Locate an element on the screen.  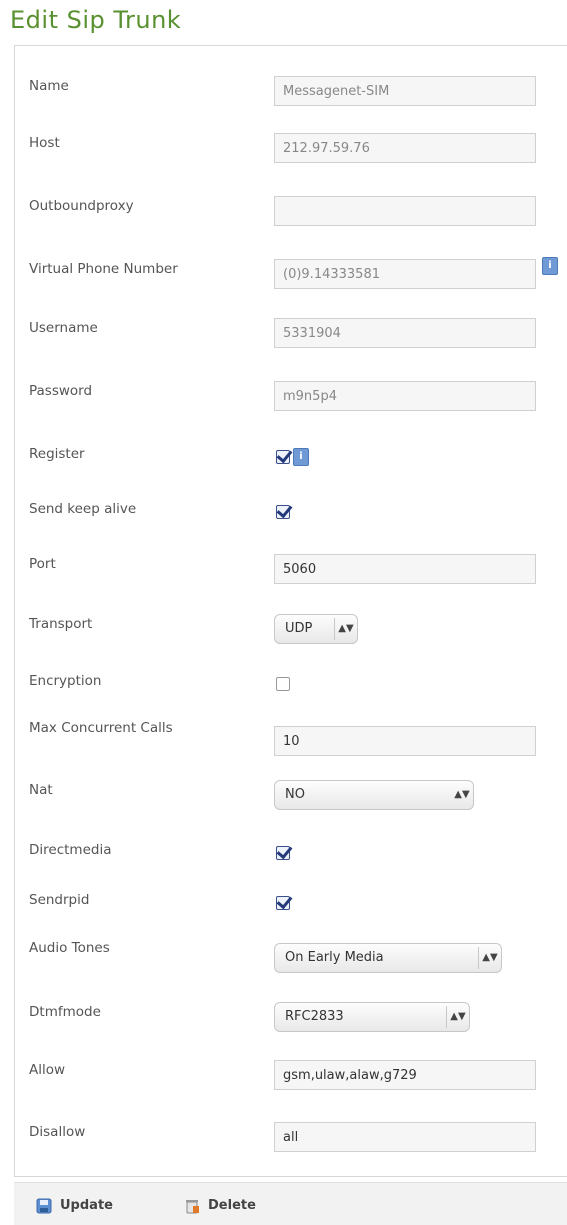
form-row-register: Register i is located at coordinates (291, 466).